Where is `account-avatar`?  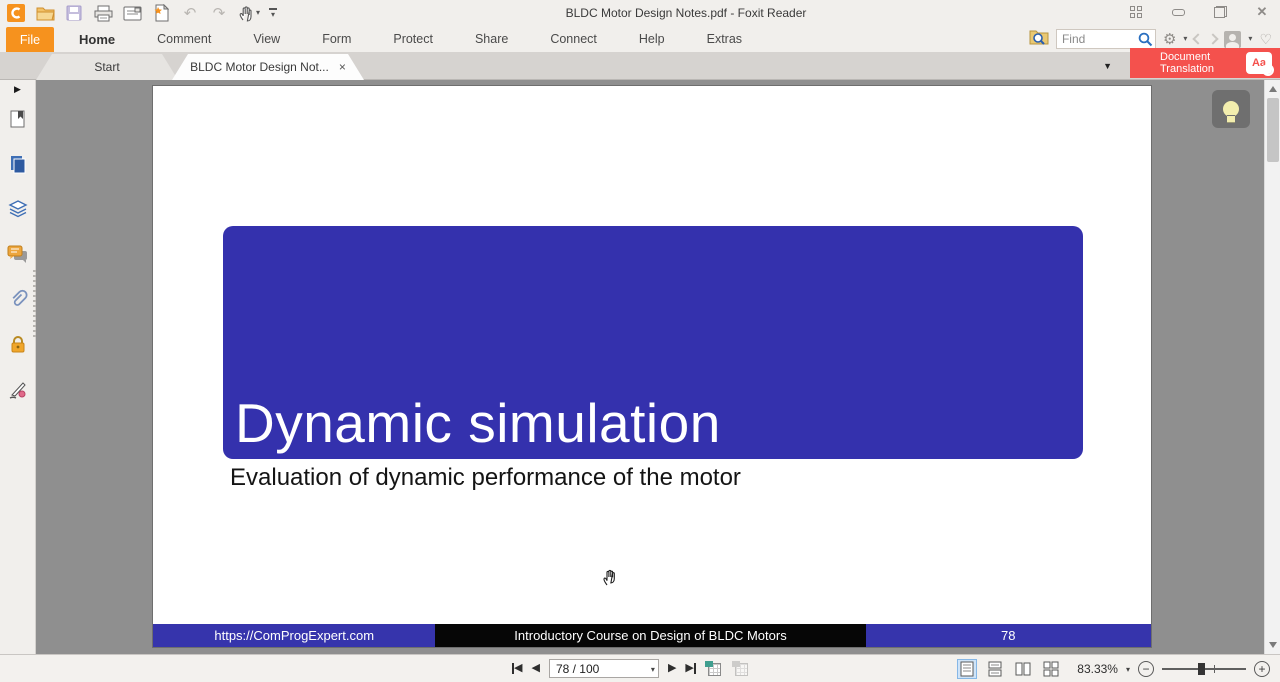 account-avatar is located at coordinates (1233, 39).